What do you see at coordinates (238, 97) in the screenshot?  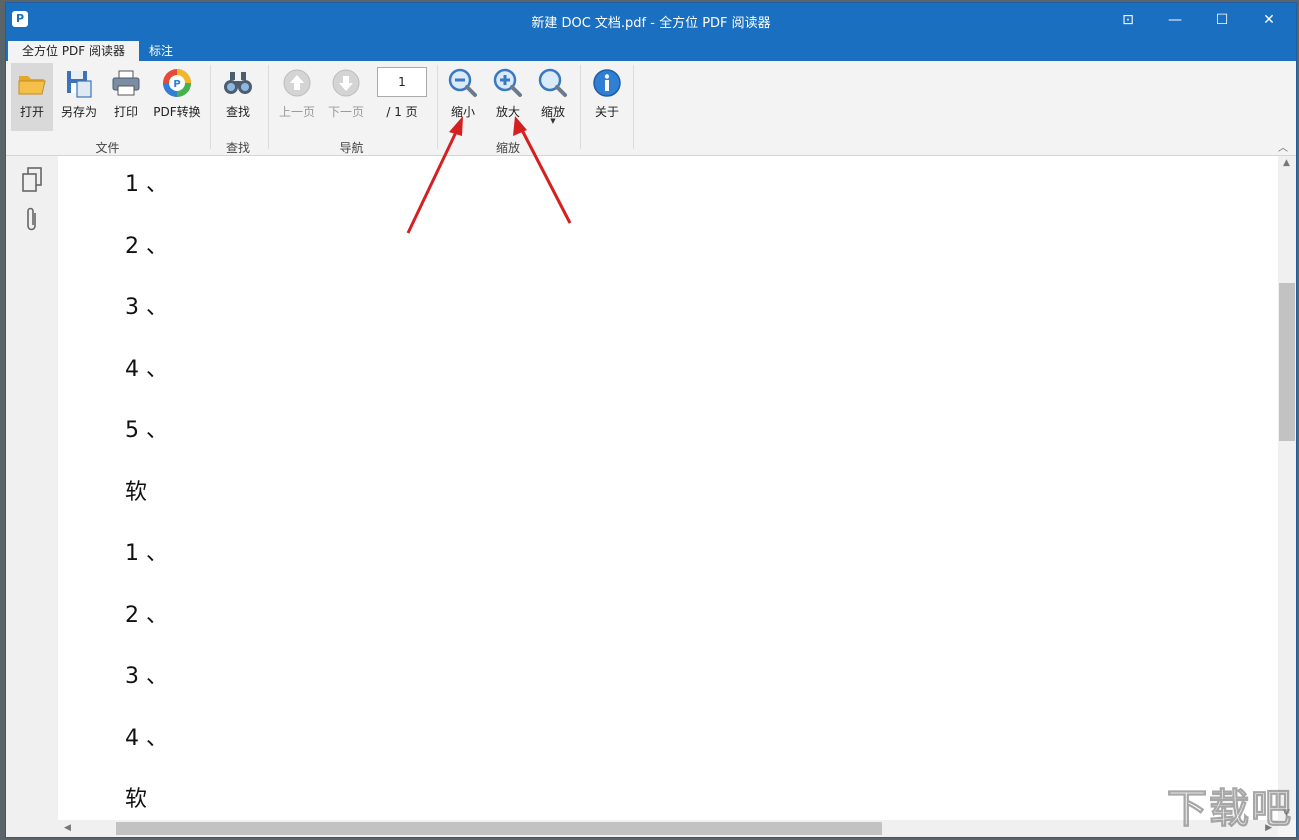 I see `find-button: 查找` at bounding box center [238, 97].